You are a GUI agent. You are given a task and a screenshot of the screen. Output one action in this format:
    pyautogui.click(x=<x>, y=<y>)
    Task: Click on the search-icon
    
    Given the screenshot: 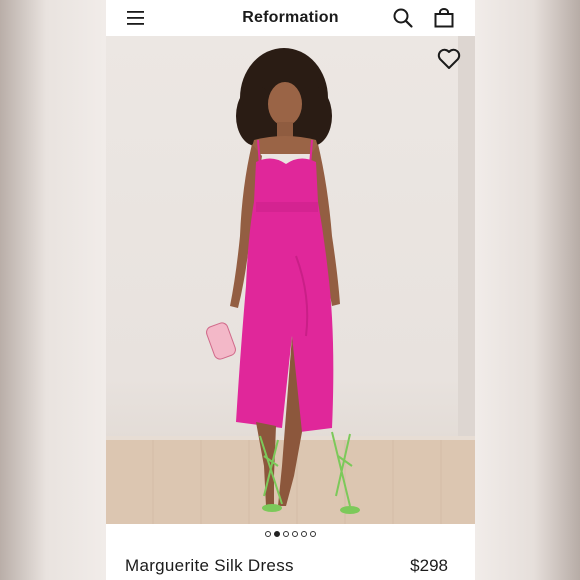 What is the action you would take?
    pyautogui.click(x=403, y=18)
    